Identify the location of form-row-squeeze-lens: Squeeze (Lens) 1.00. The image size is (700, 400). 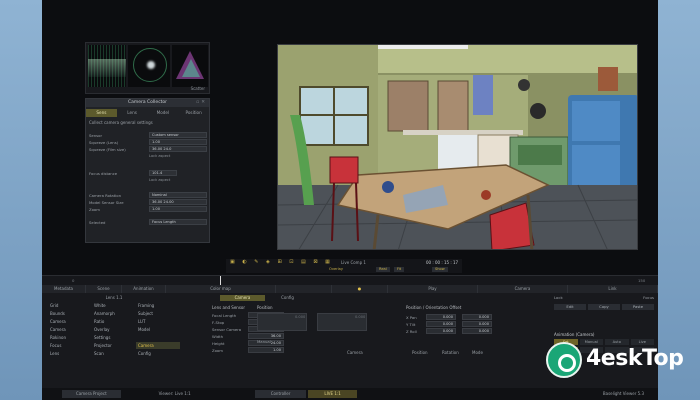
(148, 142).